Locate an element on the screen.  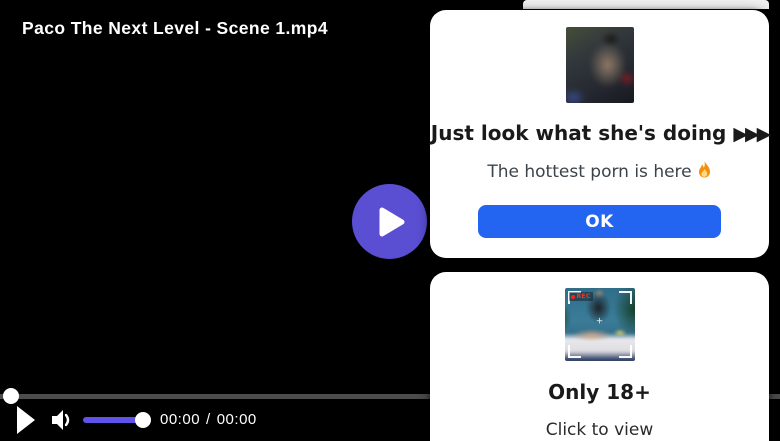
underlay-ad-box is located at coordinates (646, 4).